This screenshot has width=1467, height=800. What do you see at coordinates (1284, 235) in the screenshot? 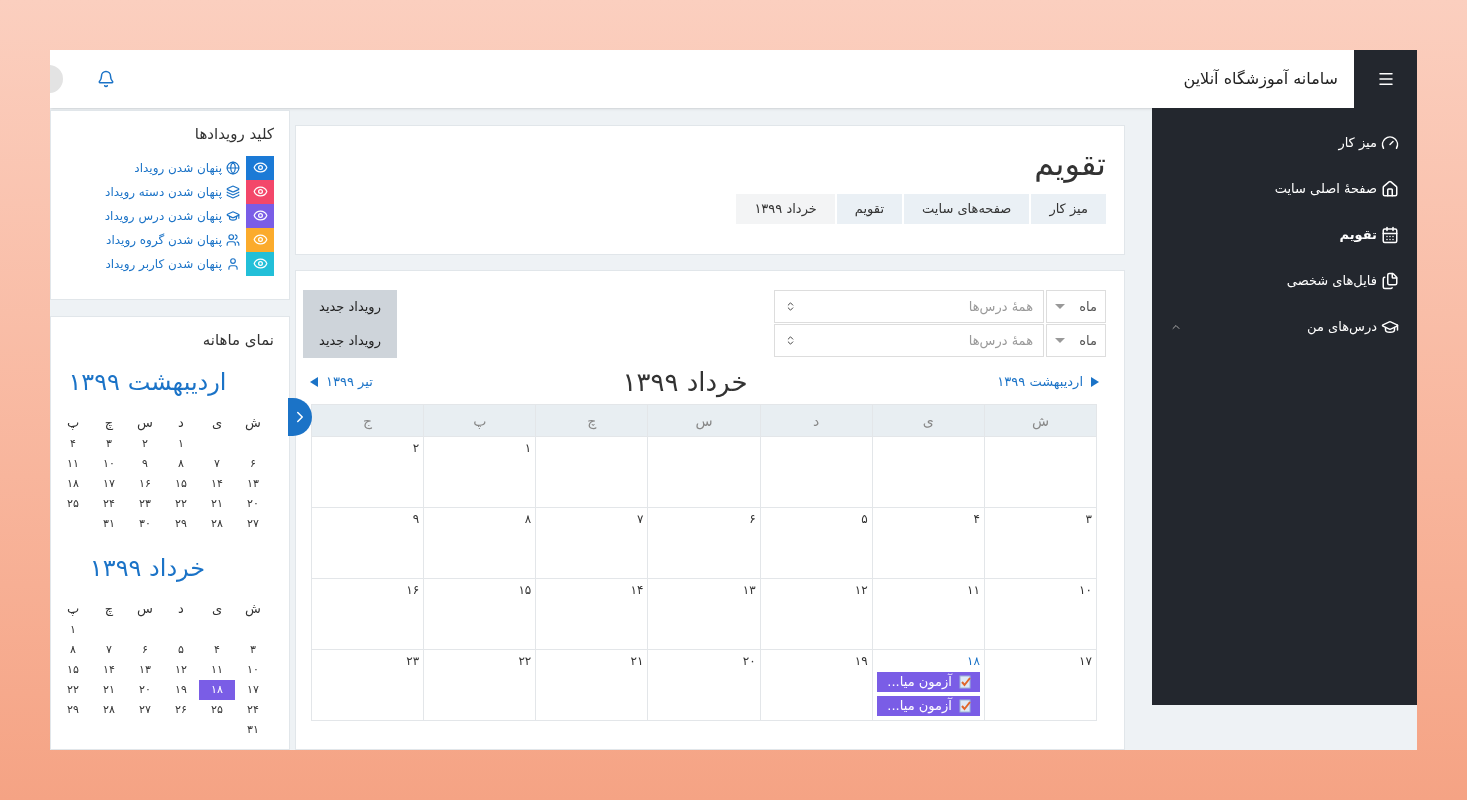
I see `sidebar-item: تقویم` at bounding box center [1284, 235].